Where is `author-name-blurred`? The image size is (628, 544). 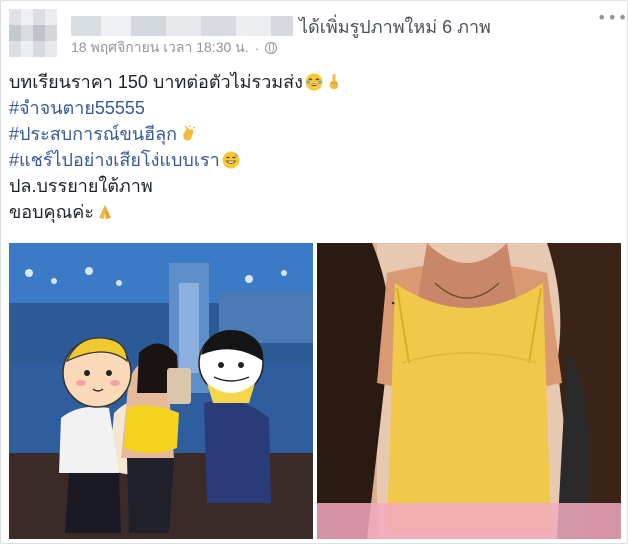
author-name-blurred is located at coordinates (182, 26).